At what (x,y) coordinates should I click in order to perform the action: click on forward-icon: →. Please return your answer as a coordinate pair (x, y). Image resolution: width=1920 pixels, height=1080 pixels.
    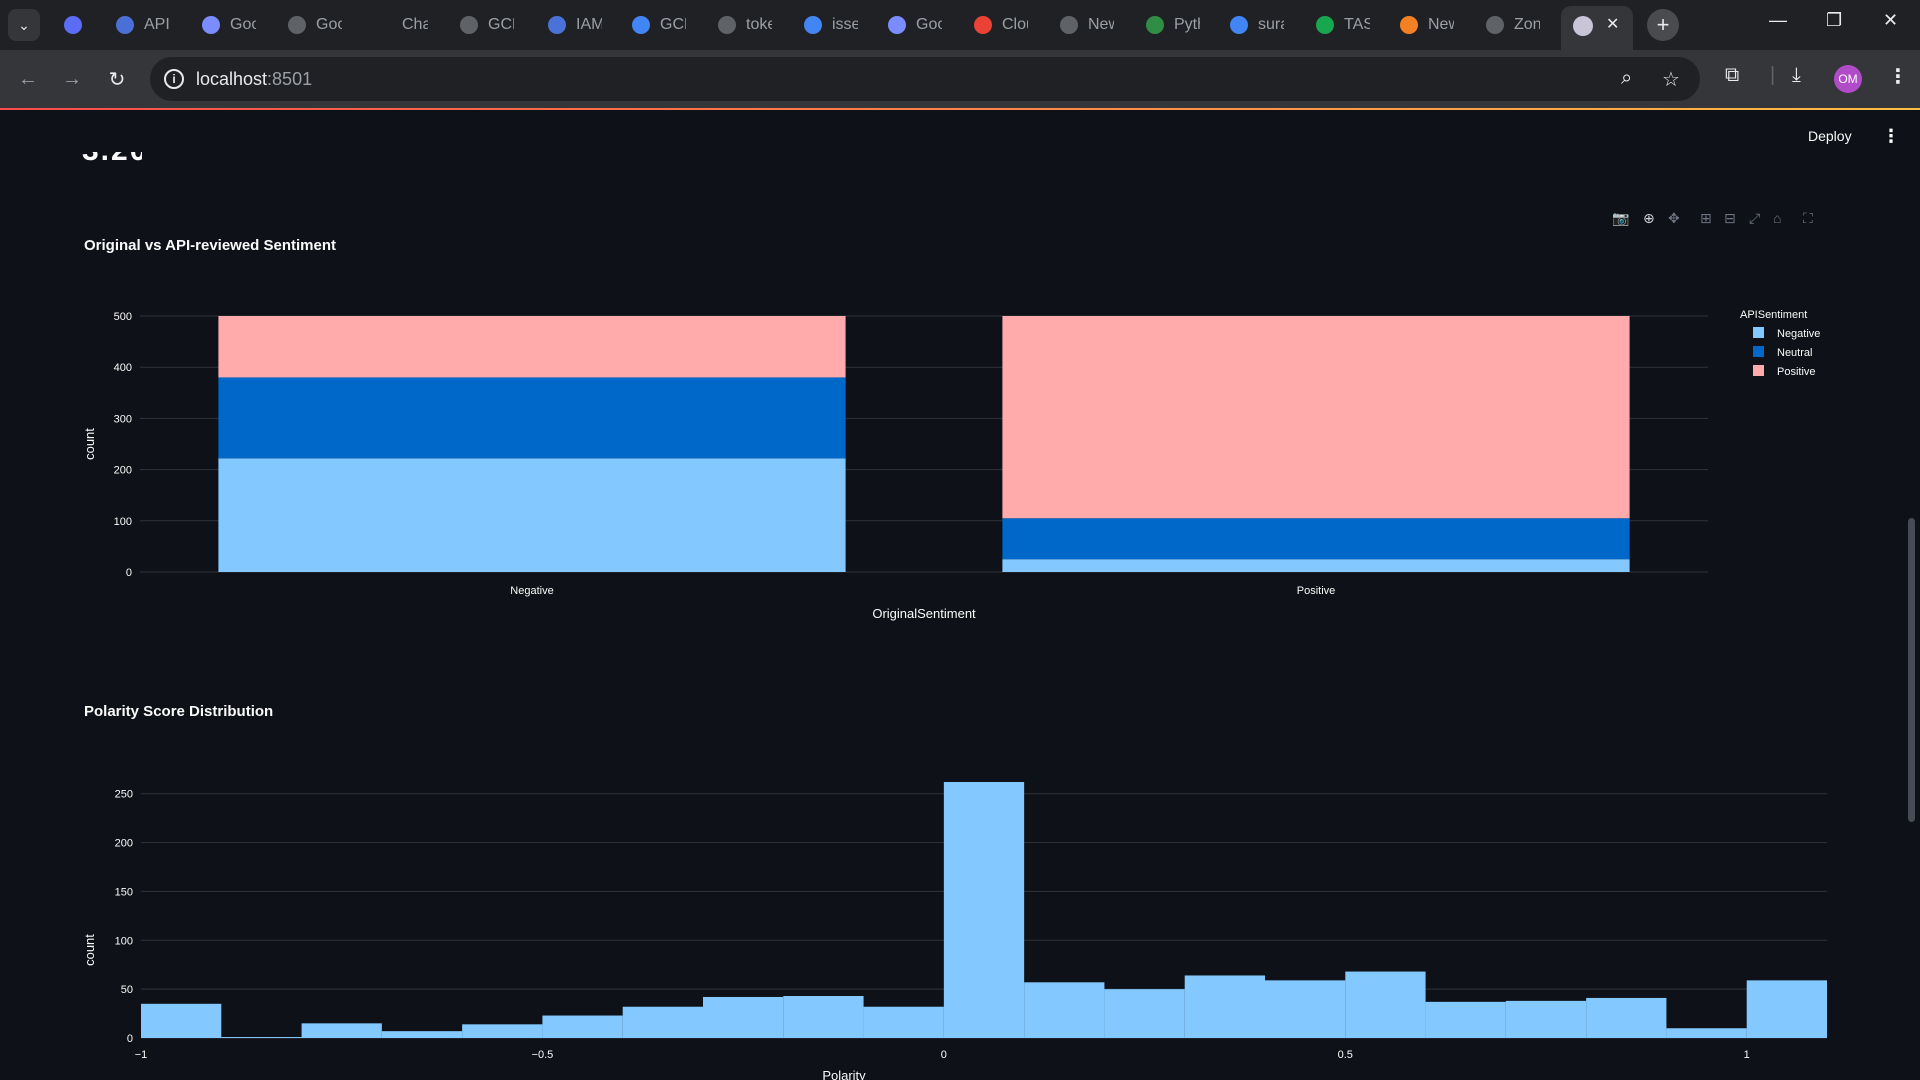
    Looking at the image, I should click on (72, 79).